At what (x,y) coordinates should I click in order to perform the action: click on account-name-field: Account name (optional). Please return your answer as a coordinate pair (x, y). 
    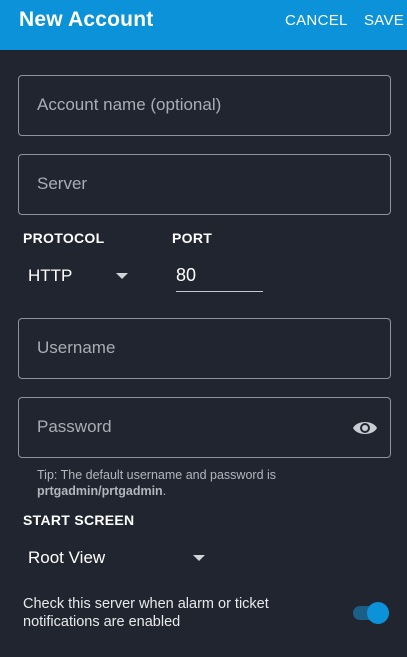
    Looking at the image, I should click on (204, 105).